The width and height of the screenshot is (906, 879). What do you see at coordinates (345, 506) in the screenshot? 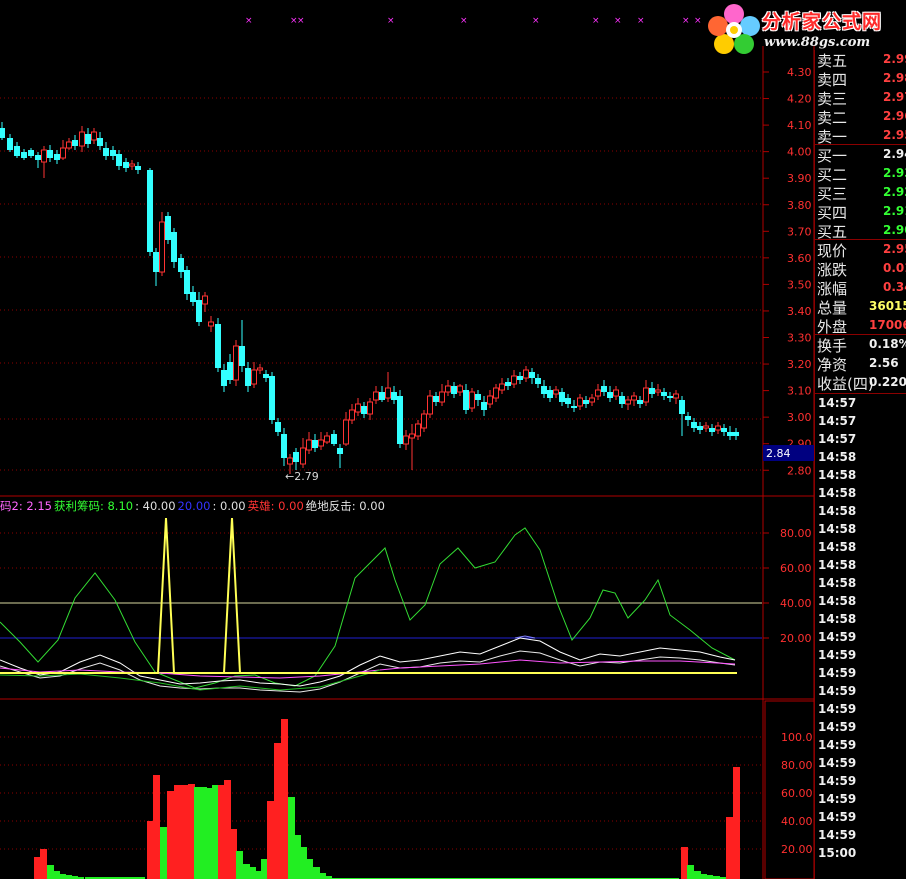
I see `legend-item: 绝地反击: 0.00` at bounding box center [345, 506].